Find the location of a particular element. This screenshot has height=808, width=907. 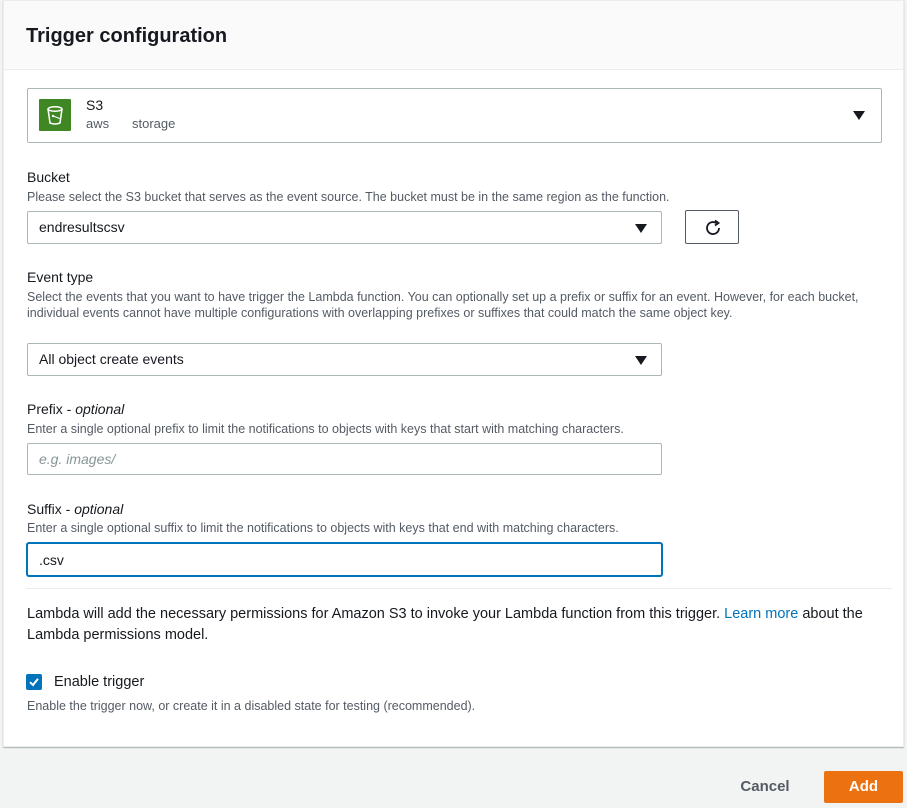

suffix-input is located at coordinates (344, 559).